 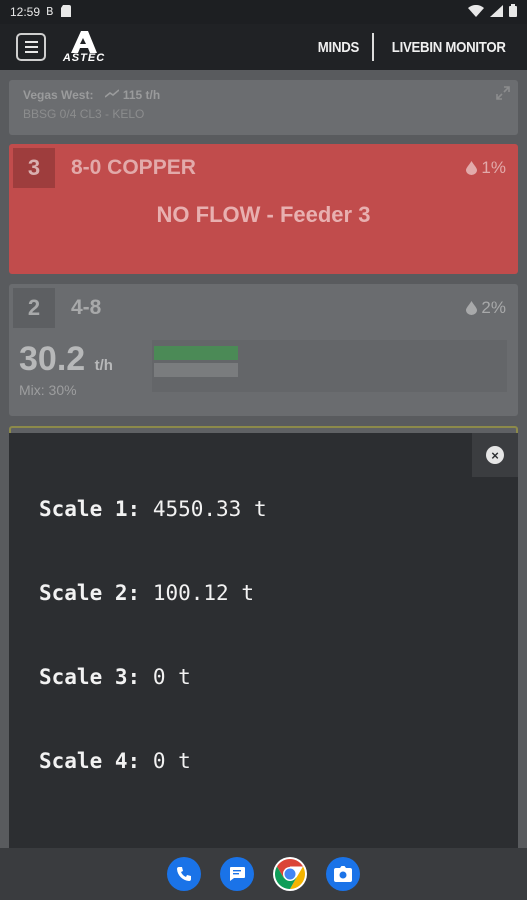 I want to click on scale-row-3: Scale 3: 0 t, so click(x=115, y=677).